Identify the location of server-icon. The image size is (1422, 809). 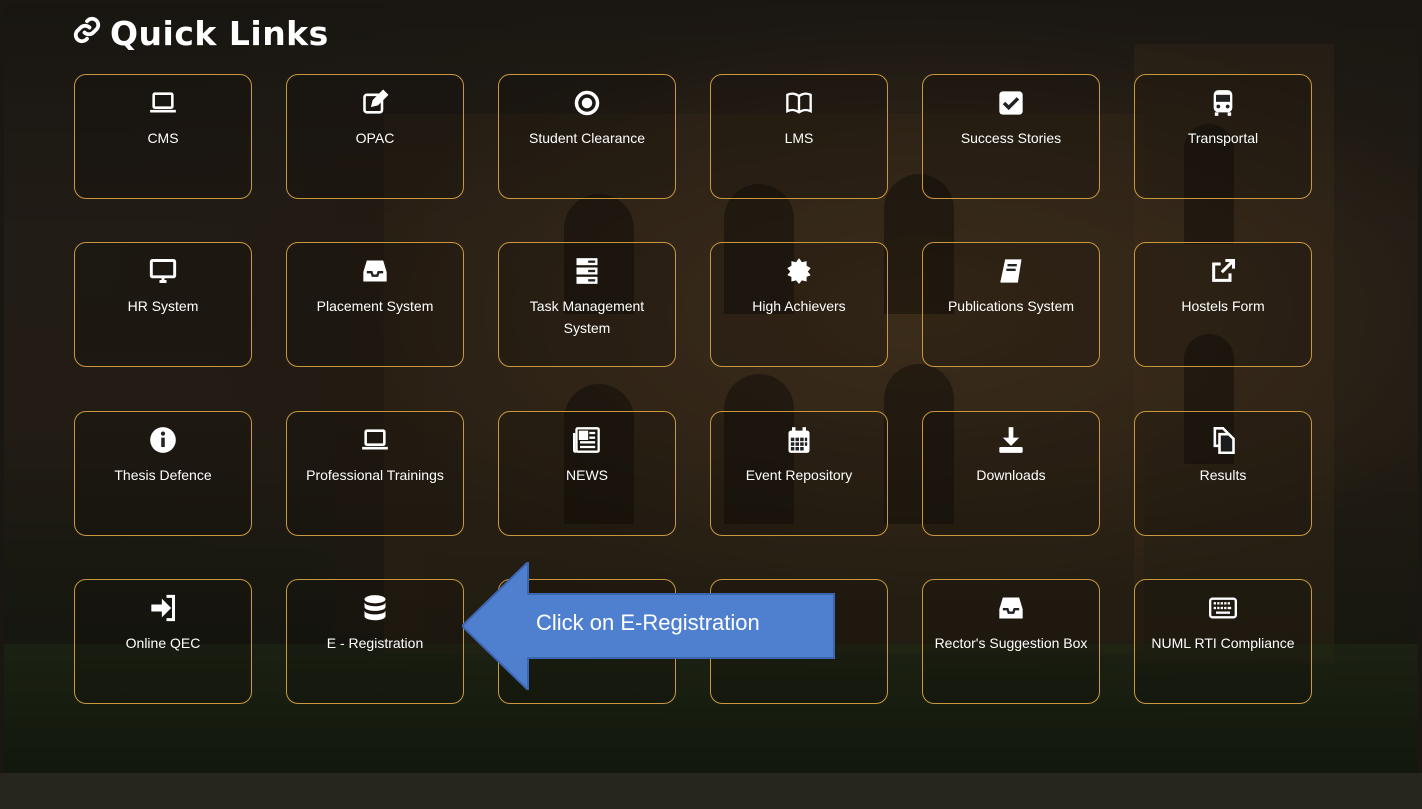
(587, 271).